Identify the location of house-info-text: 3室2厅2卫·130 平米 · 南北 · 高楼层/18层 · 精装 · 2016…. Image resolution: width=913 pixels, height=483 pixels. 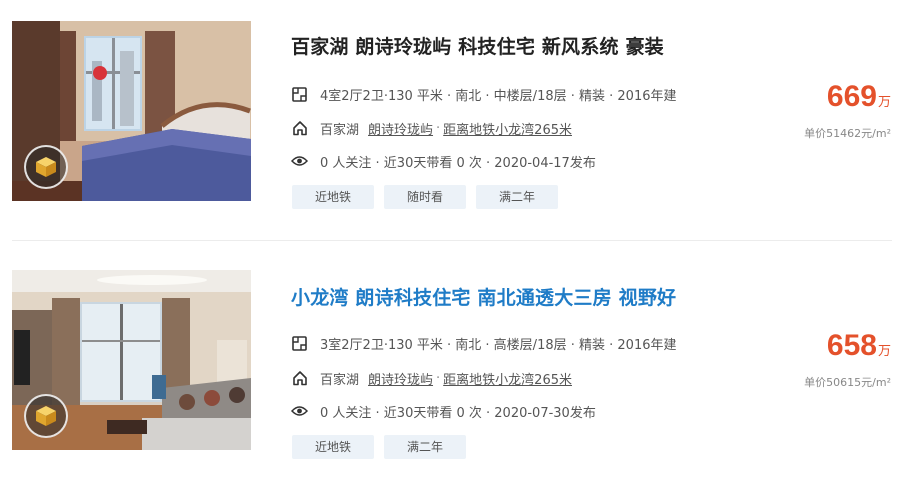
(498, 345).